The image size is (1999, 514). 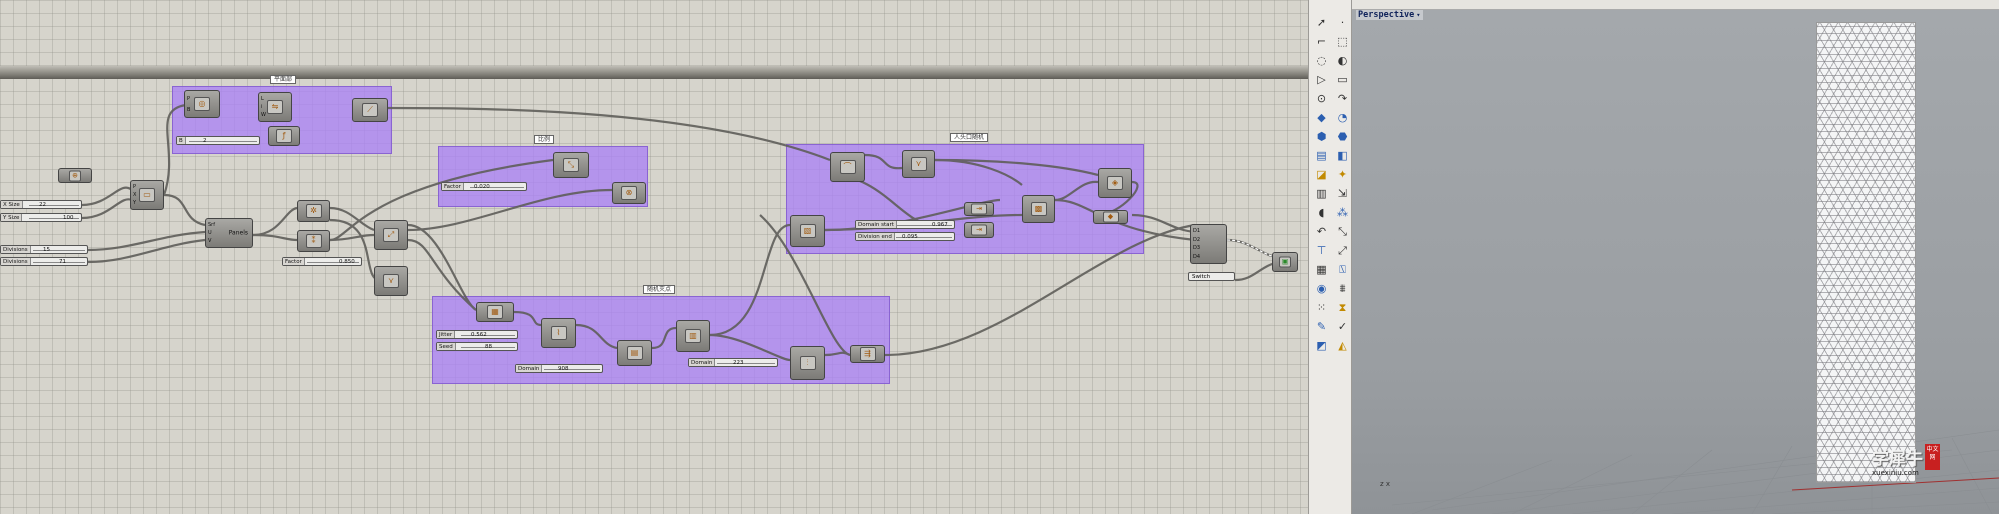 What do you see at coordinates (1321, 231) in the screenshot?
I see `text-icon: ↶` at bounding box center [1321, 231].